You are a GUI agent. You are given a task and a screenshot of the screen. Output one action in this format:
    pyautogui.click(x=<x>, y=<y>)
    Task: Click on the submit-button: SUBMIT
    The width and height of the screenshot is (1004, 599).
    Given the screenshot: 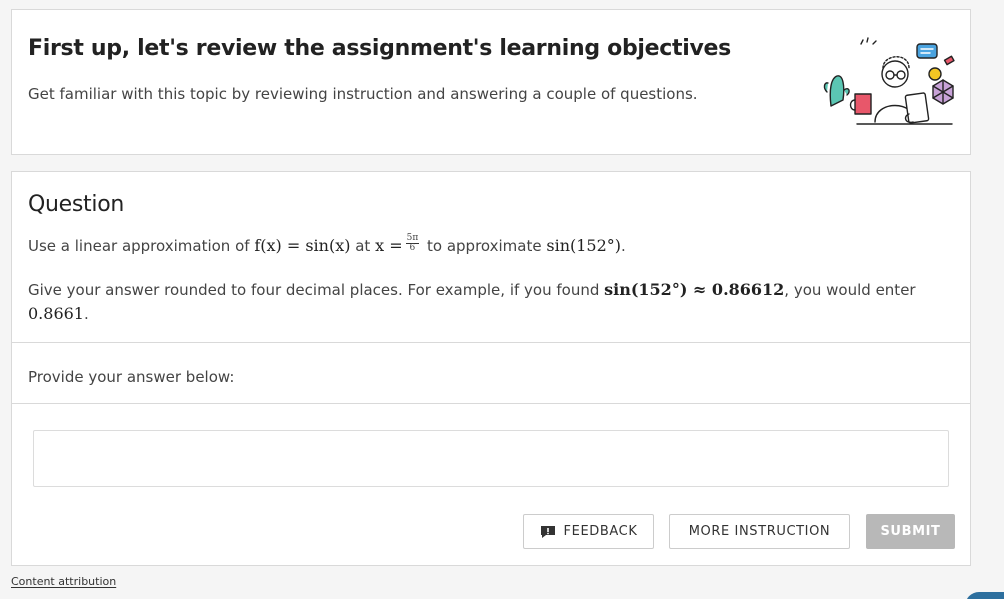 What is the action you would take?
    pyautogui.click(x=910, y=531)
    